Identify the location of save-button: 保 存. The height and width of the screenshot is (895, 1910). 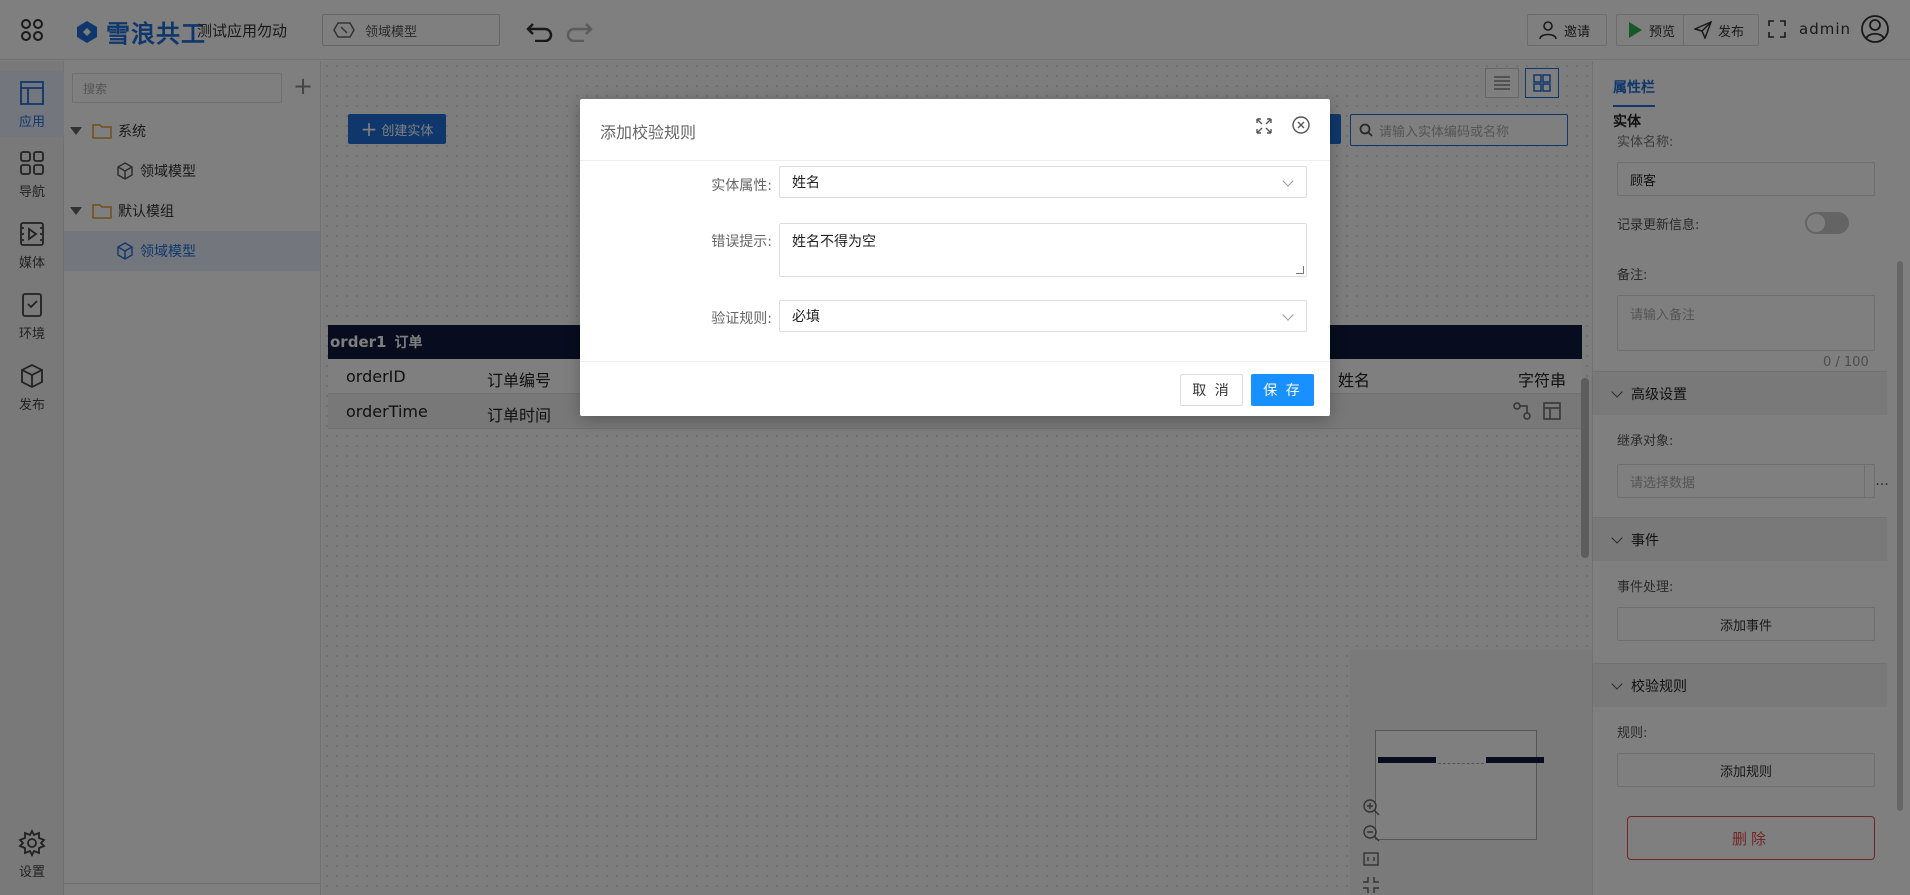
(1282, 390).